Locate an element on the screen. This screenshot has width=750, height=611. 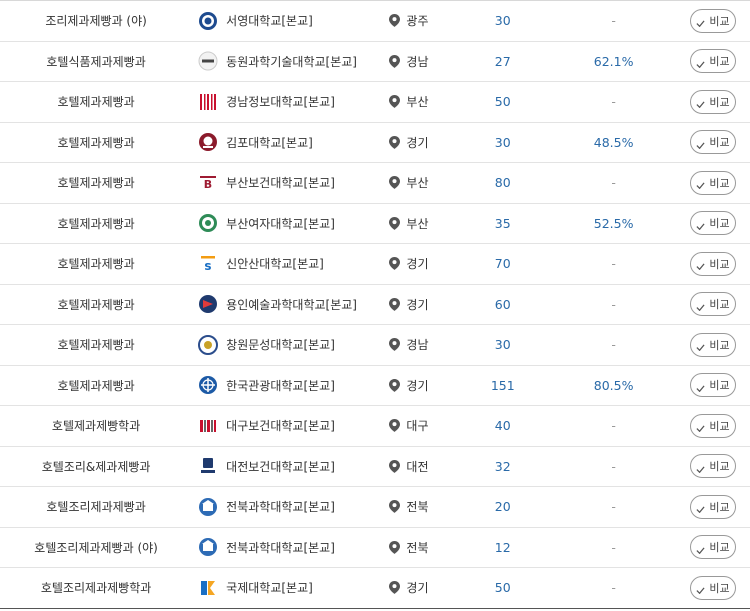
school-cell: 창원문성대학교[본교] is located at coordinates (288, 344).